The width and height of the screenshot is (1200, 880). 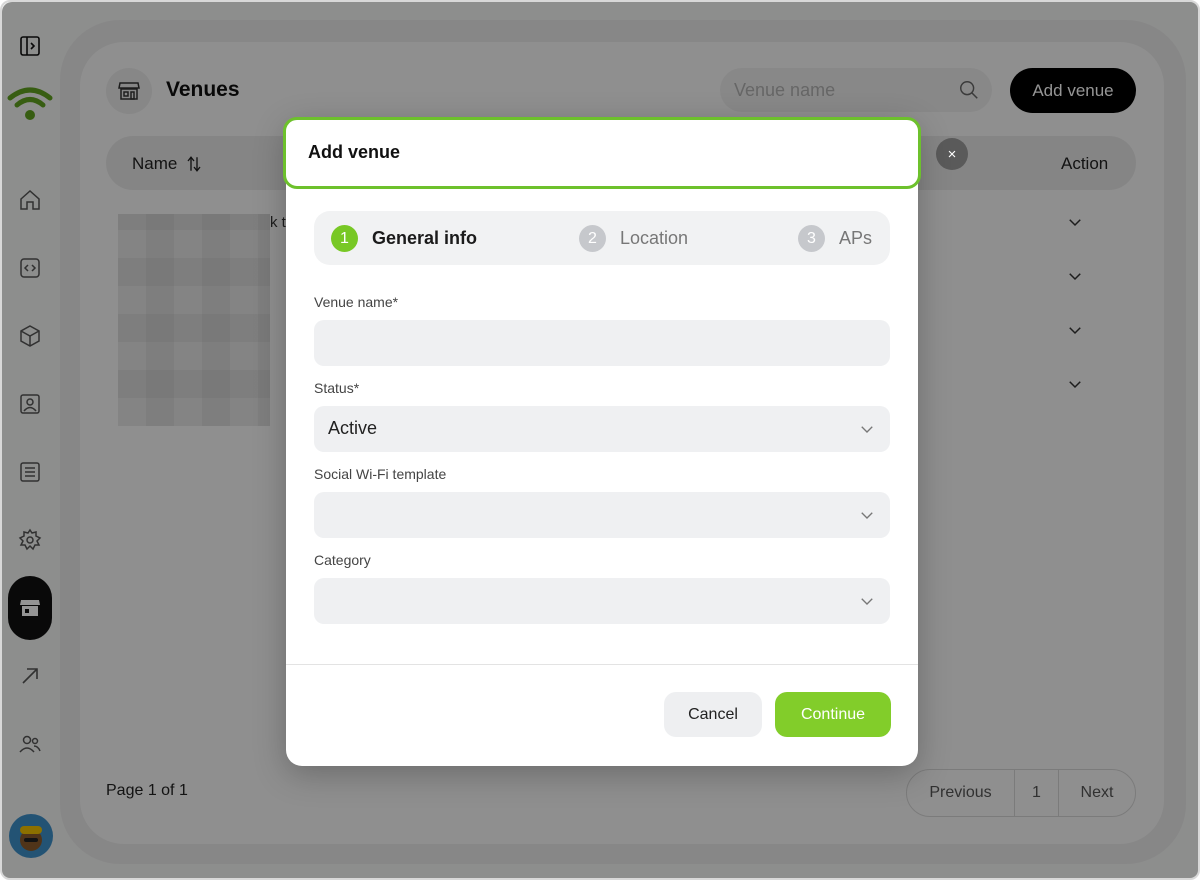 I want to click on category-select, so click(x=602, y=601).